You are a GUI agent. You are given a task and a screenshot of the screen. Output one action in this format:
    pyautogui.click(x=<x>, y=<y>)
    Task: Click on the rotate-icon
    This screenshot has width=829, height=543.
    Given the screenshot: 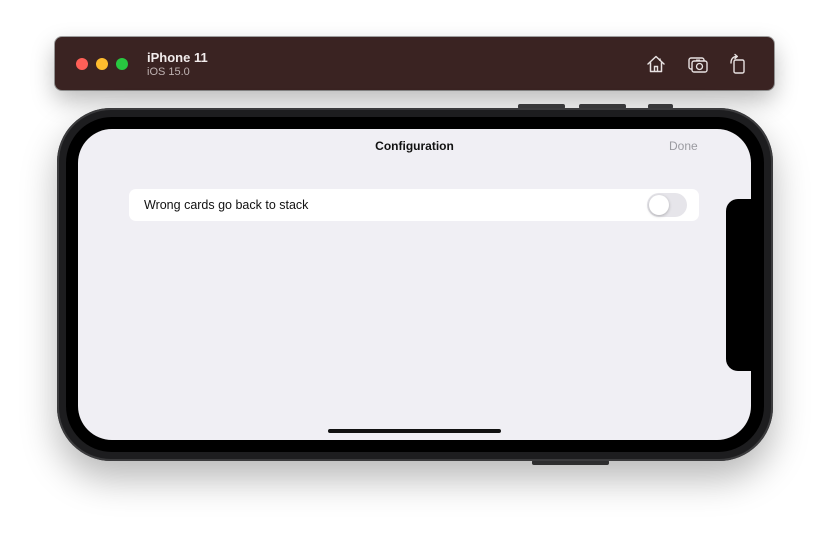 What is the action you would take?
    pyautogui.click(x=737, y=63)
    